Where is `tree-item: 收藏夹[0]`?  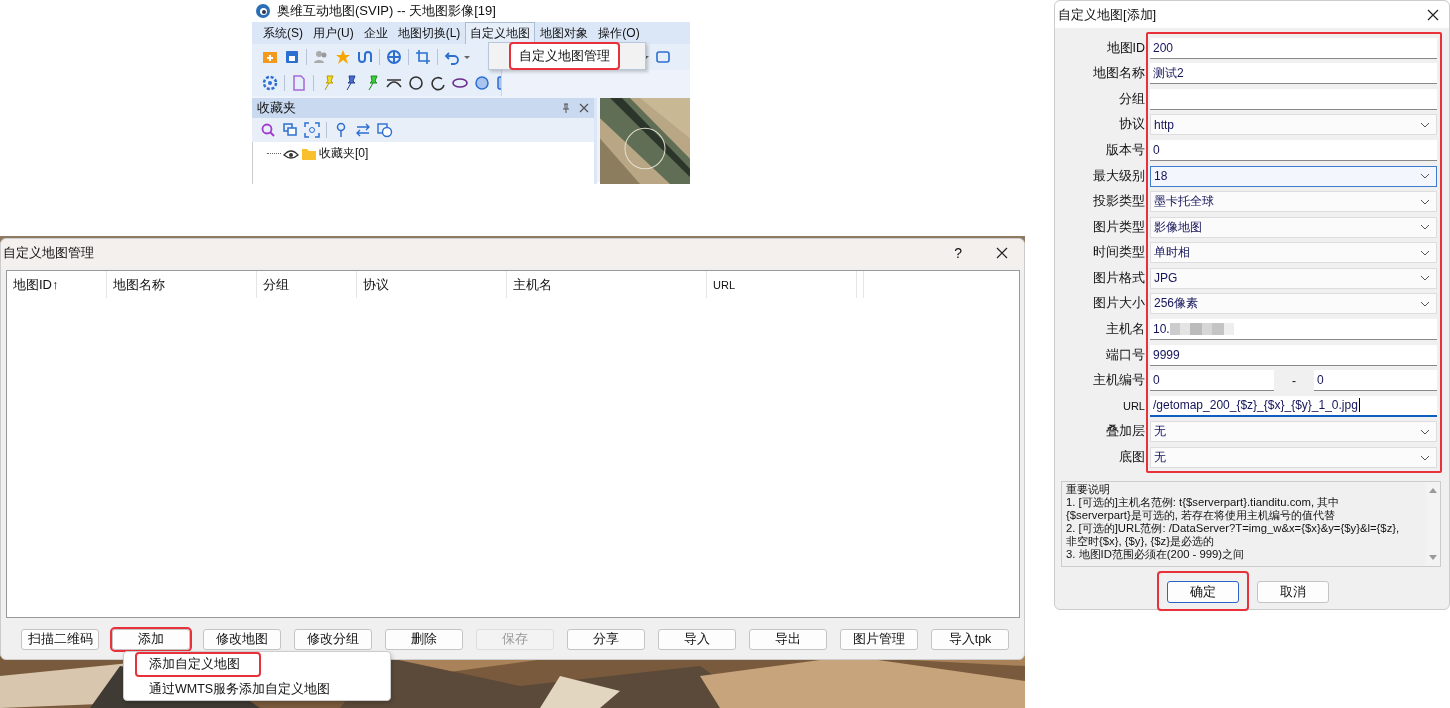
tree-item: 收藏夹[0] is located at coordinates (344, 153).